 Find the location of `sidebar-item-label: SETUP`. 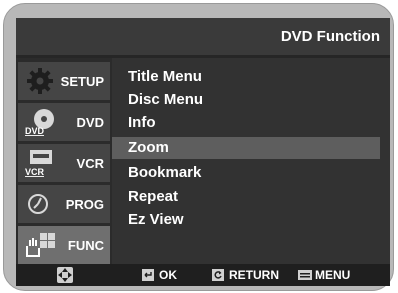

sidebar-item-label: SETUP is located at coordinates (82, 81).